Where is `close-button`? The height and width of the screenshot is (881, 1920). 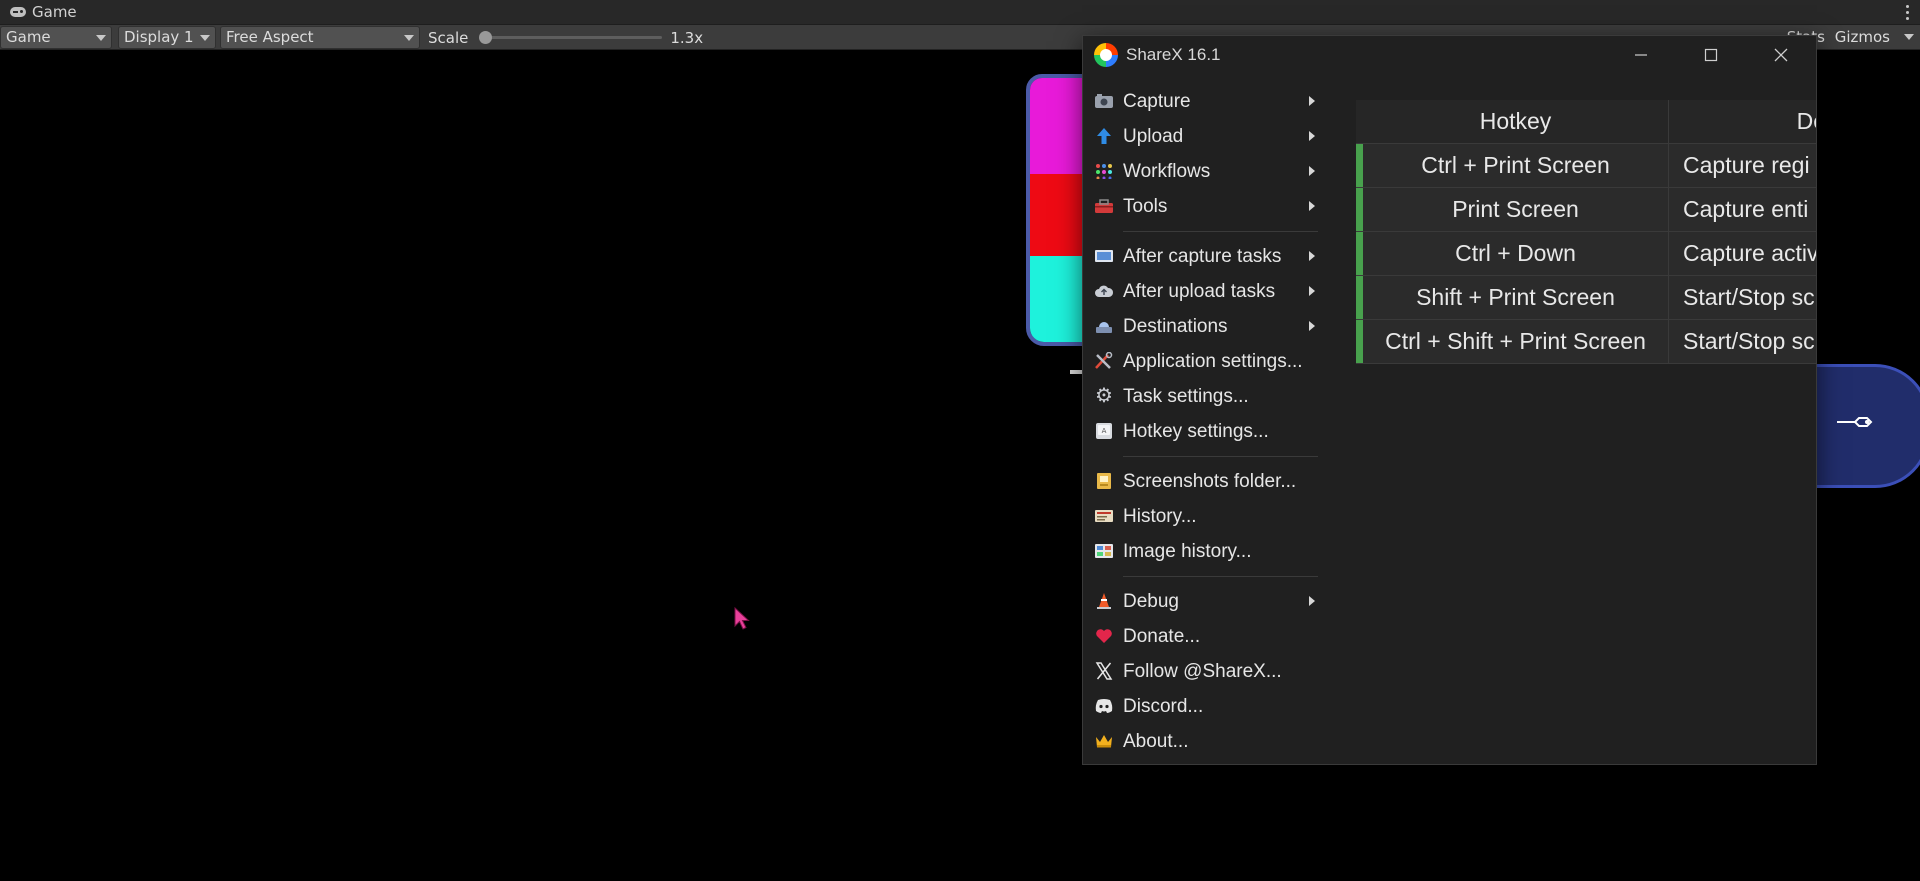
close-button is located at coordinates (1781, 55).